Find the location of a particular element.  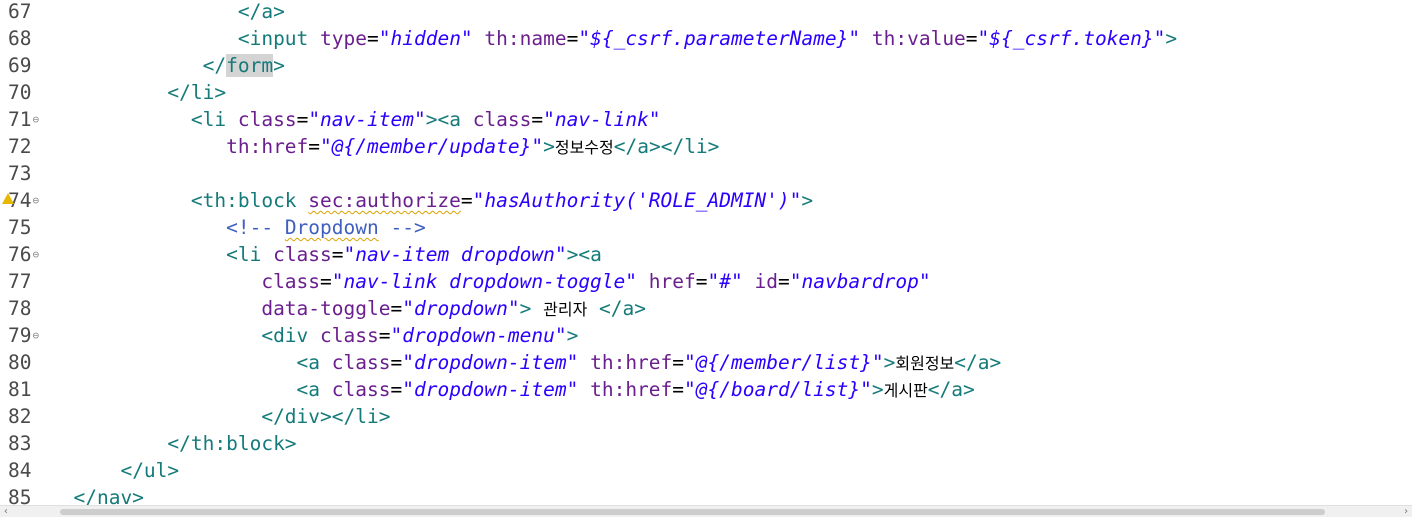

line-number: 75 is located at coordinates (20, 227).